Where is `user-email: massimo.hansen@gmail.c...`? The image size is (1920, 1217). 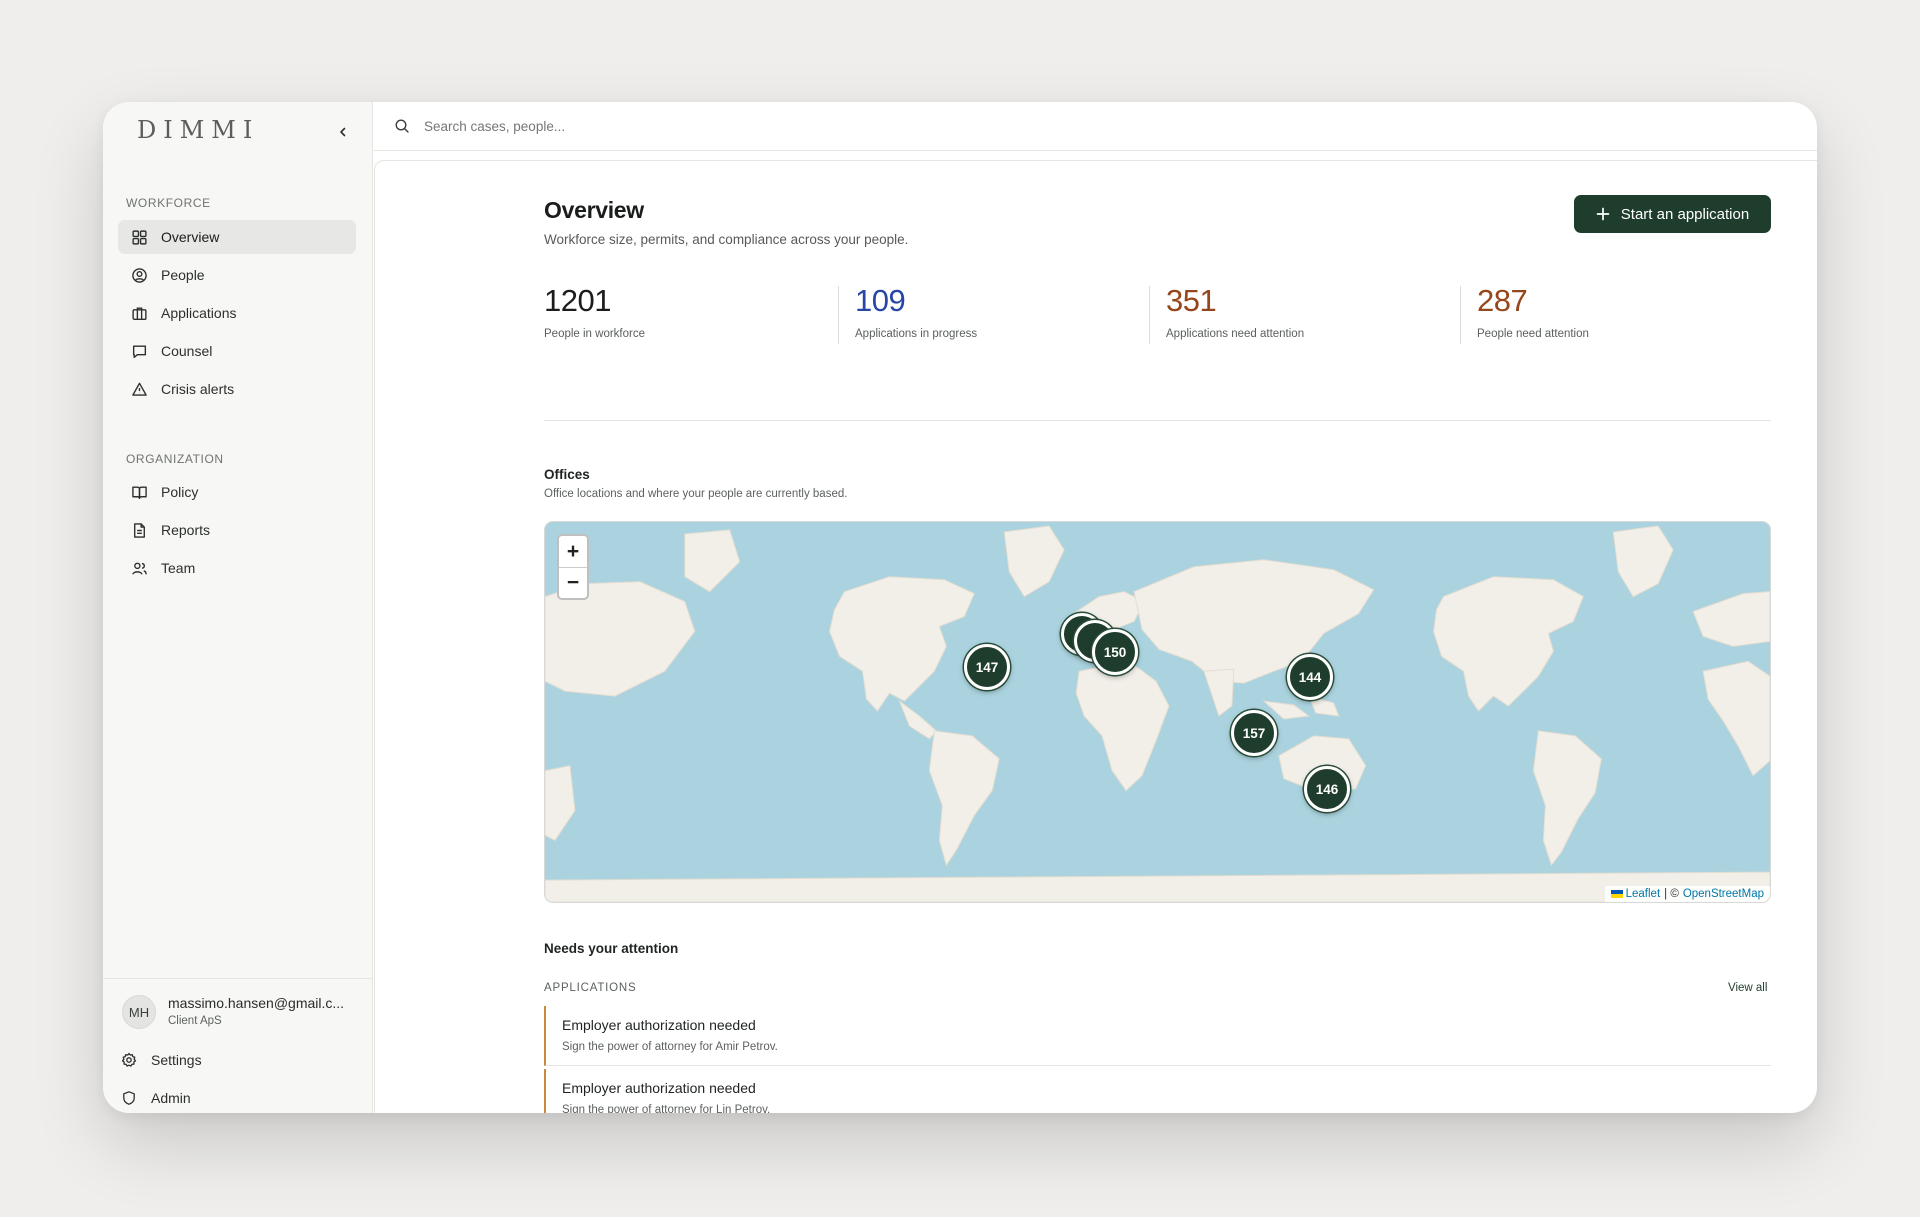 user-email: massimo.hansen@gmail.c... is located at coordinates (263, 1003).